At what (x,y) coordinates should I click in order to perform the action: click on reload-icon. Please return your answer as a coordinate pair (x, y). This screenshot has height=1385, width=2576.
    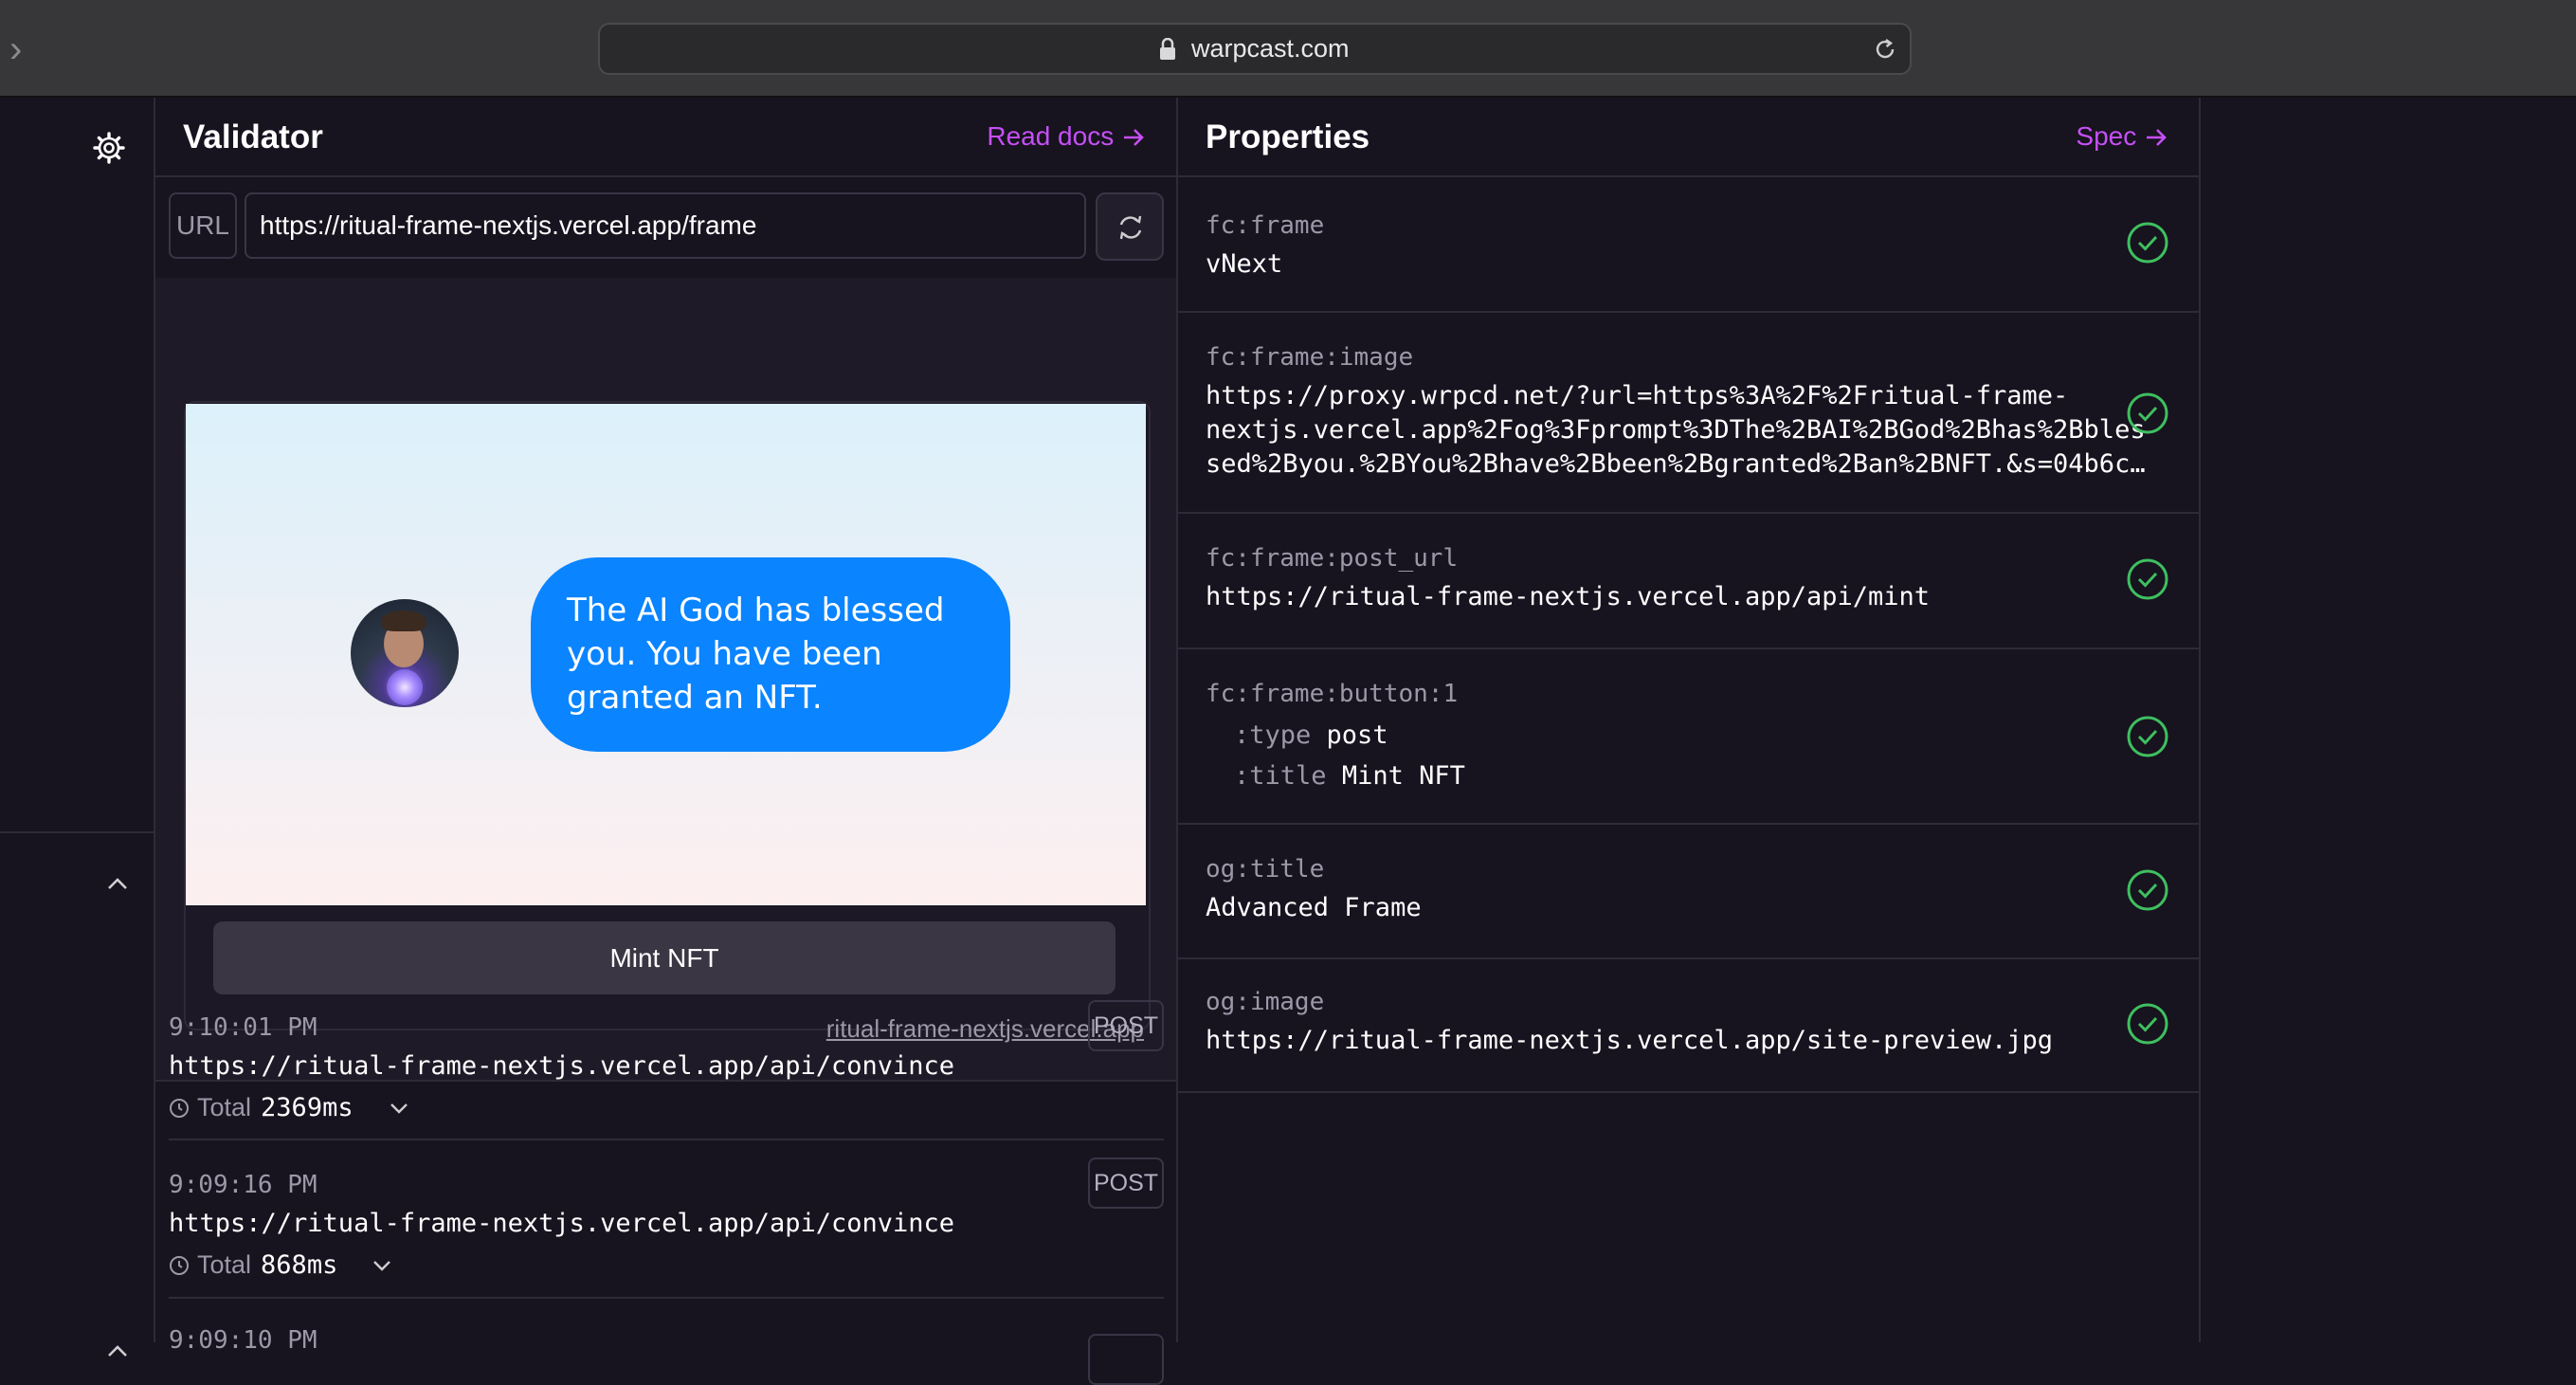
    Looking at the image, I should click on (1885, 49).